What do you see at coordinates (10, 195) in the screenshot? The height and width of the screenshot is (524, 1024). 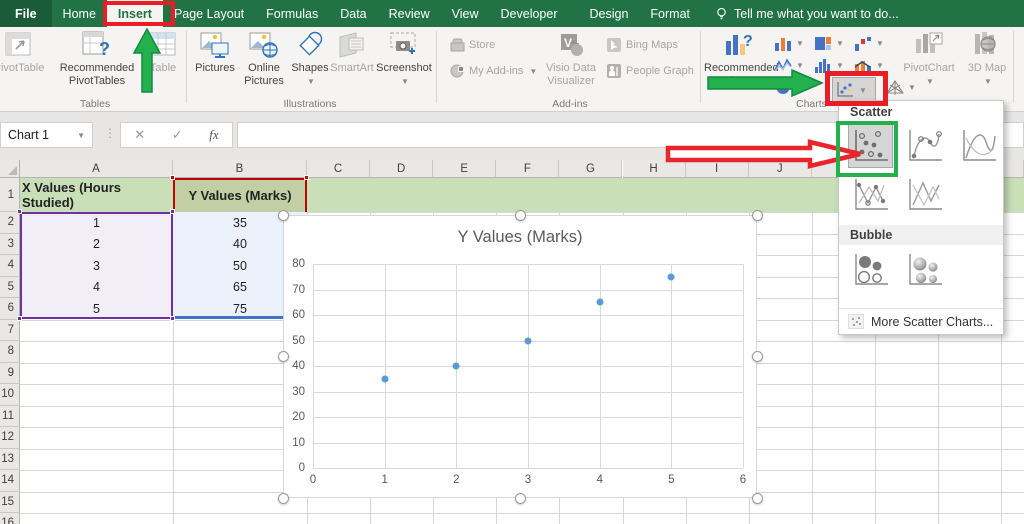 I see `row-header-1: 1` at bounding box center [10, 195].